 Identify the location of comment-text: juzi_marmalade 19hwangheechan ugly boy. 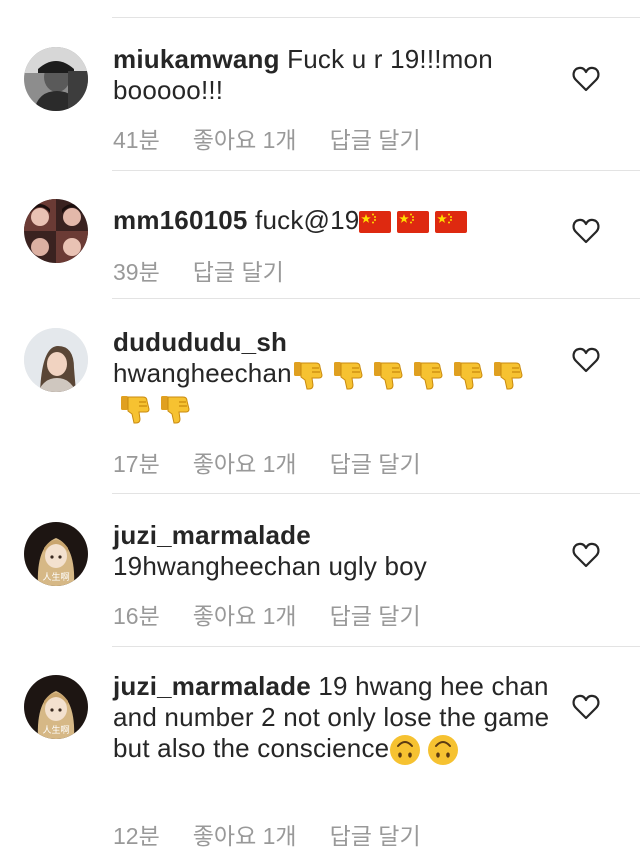
(333, 551).